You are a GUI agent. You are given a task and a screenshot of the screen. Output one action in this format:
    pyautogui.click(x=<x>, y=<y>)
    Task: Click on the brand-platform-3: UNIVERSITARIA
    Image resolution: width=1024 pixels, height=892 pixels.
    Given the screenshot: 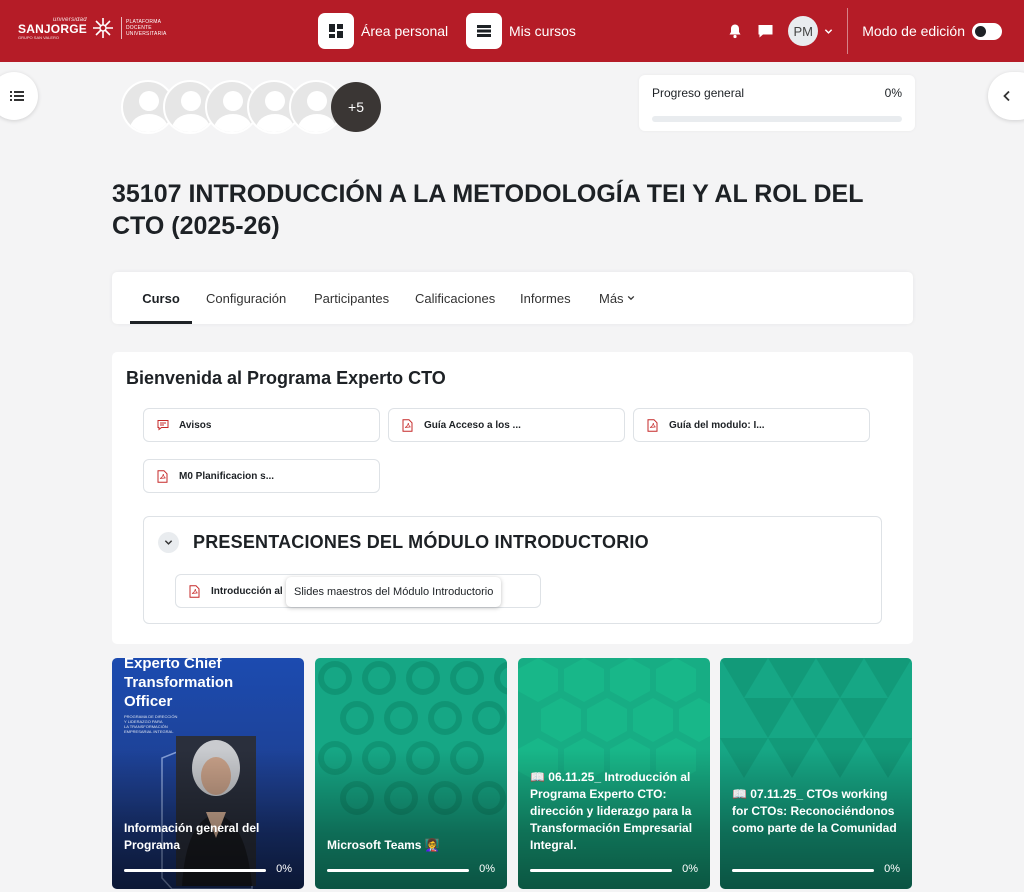 What is the action you would take?
    pyautogui.click(x=146, y=34)
    